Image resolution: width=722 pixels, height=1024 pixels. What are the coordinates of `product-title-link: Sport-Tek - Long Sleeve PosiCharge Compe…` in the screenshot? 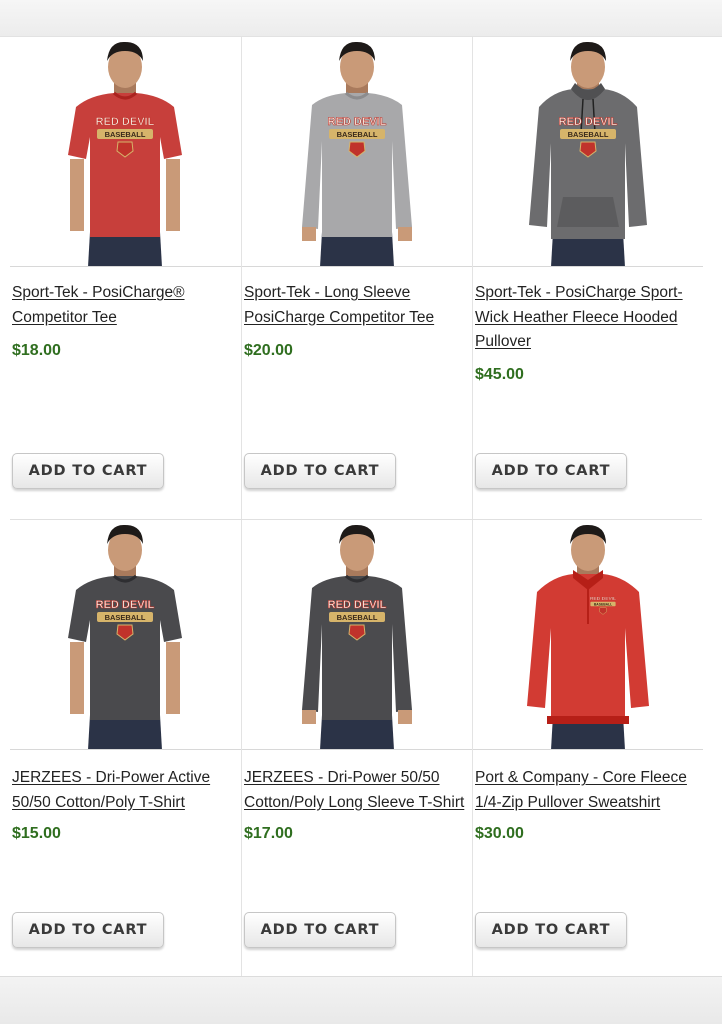 It's located at (358, 305).